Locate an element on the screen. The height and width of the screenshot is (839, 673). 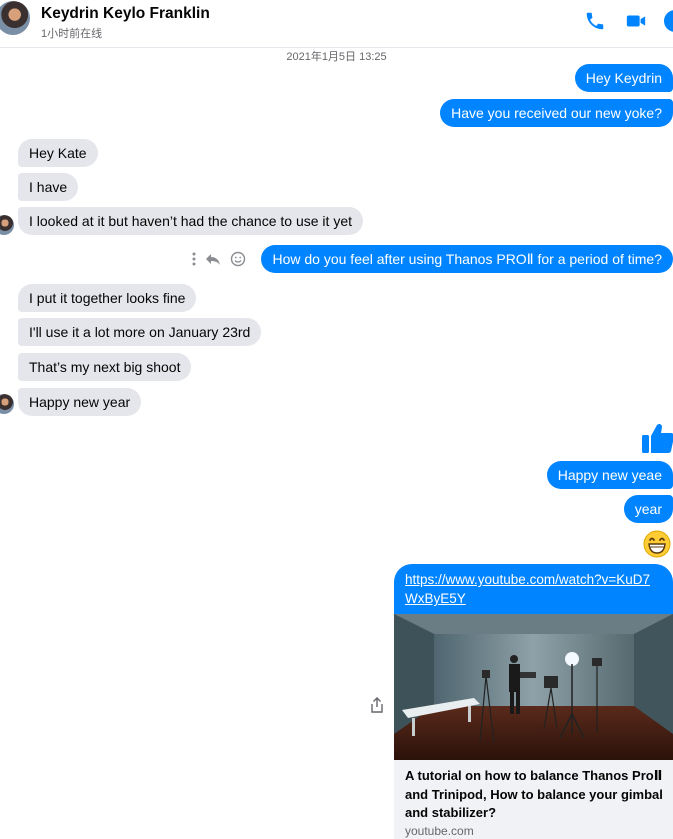
more-options-icon is located at coordinates (194, 259).